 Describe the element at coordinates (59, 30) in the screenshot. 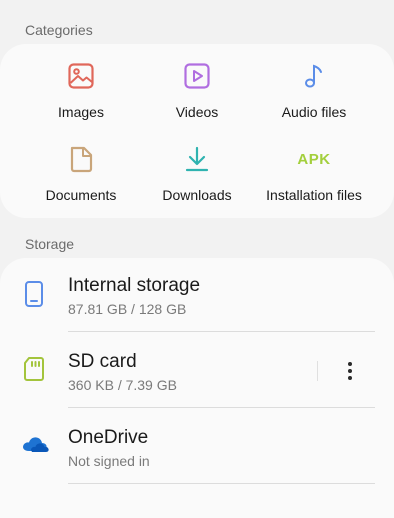

I see `categories-heading: Categories` at that location.